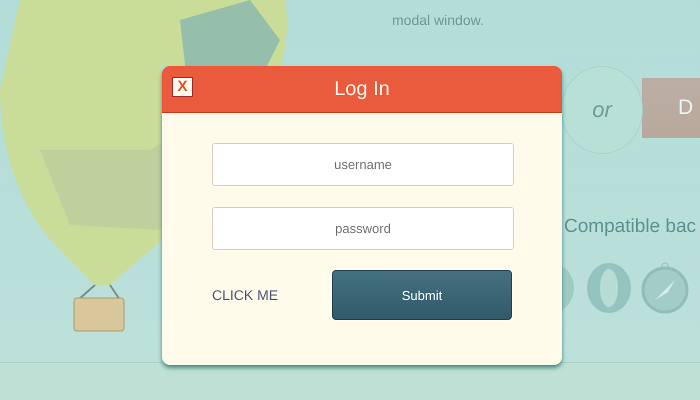 The image size is (700, 400). Describe the element at coordinates (182, 87) in the screenshot. I see `close-button: X` at that location.